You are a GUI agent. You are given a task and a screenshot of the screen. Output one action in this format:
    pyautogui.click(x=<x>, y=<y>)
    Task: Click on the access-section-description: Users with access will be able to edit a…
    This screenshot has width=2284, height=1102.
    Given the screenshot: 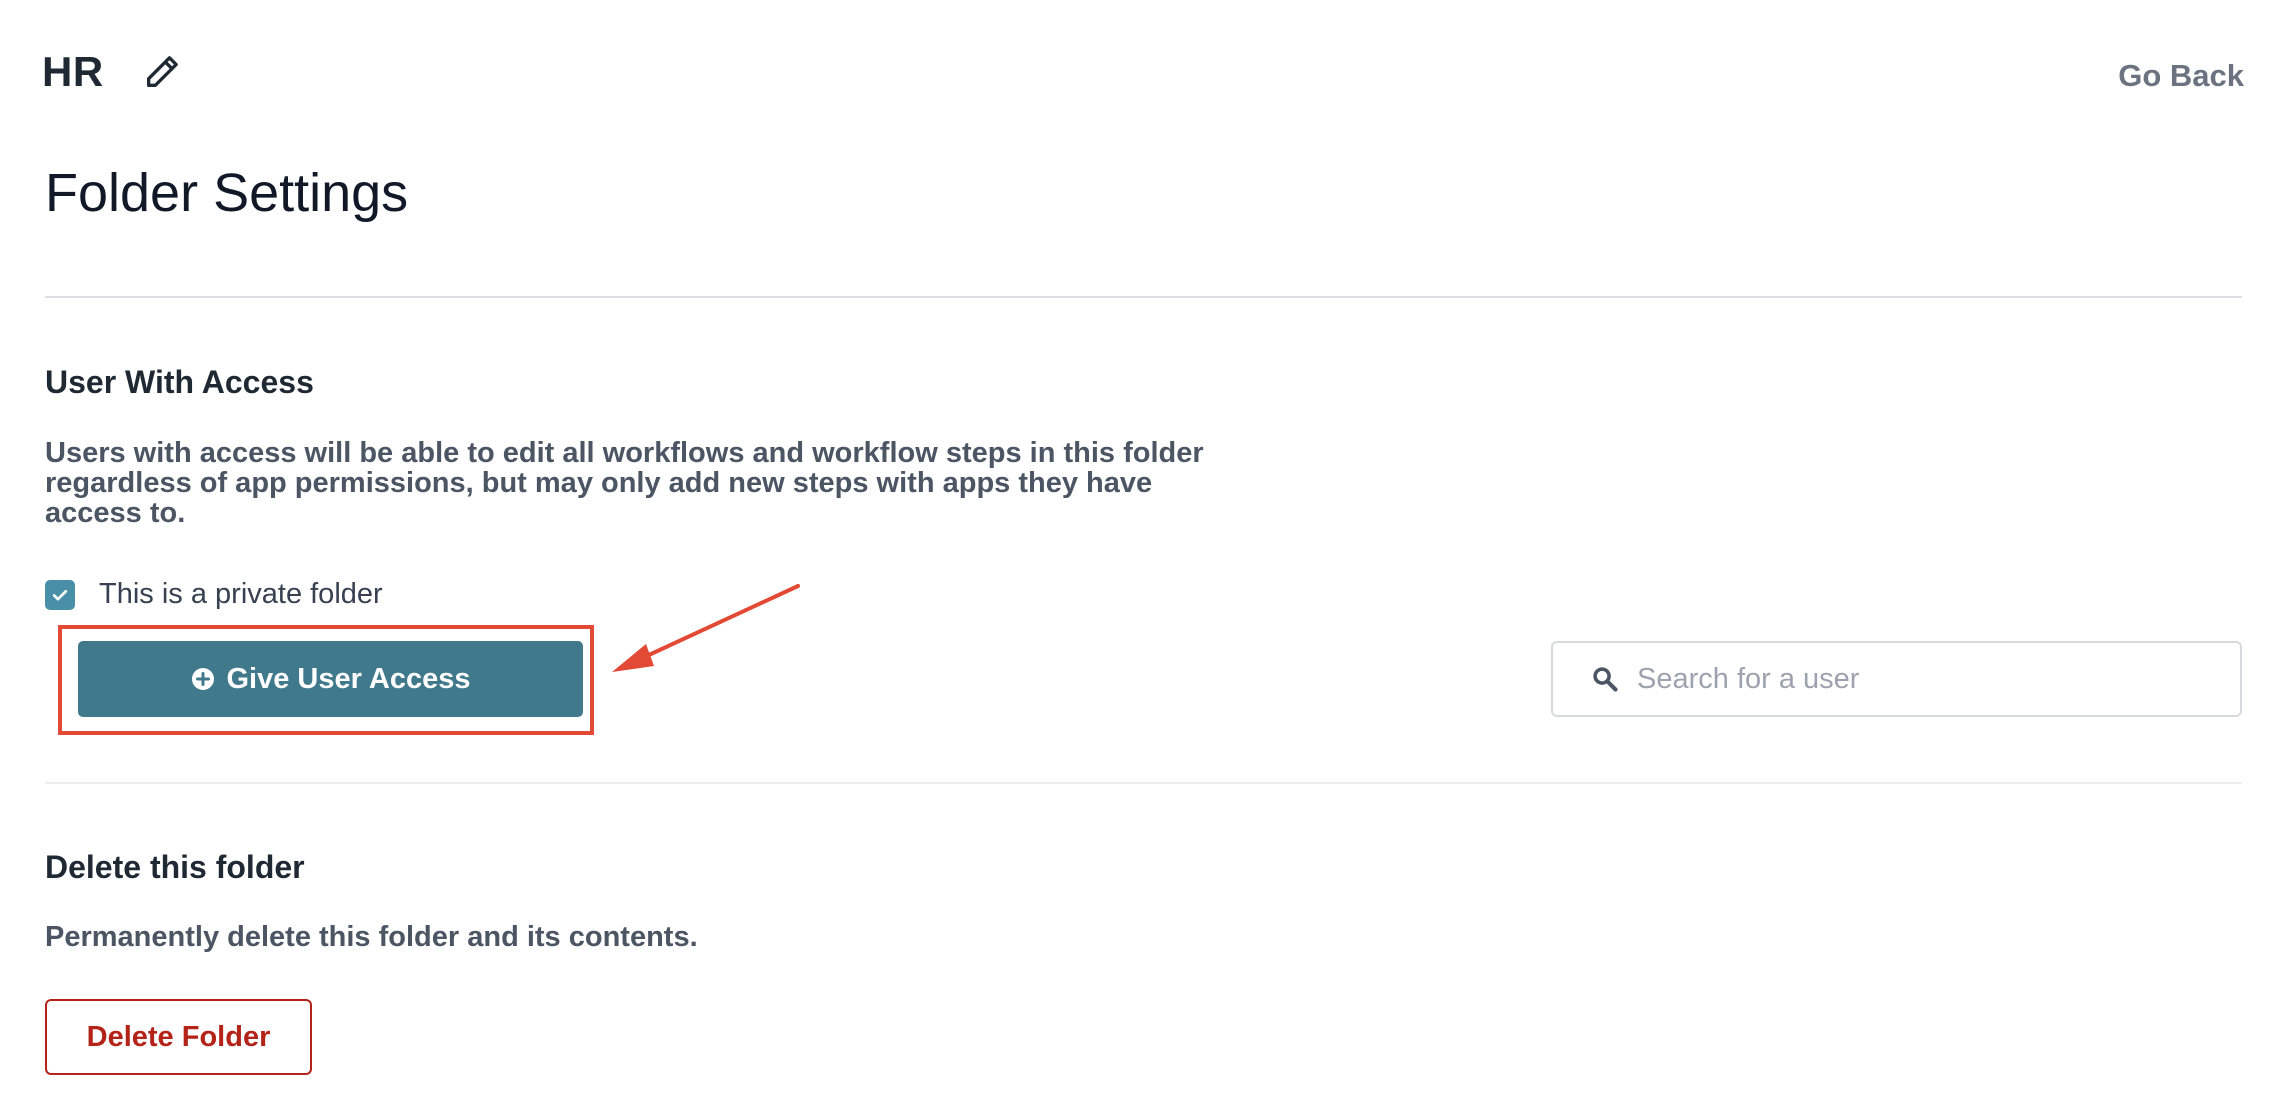 What is the action you would take?
    pyautogui.click(x=624, y=483)
    